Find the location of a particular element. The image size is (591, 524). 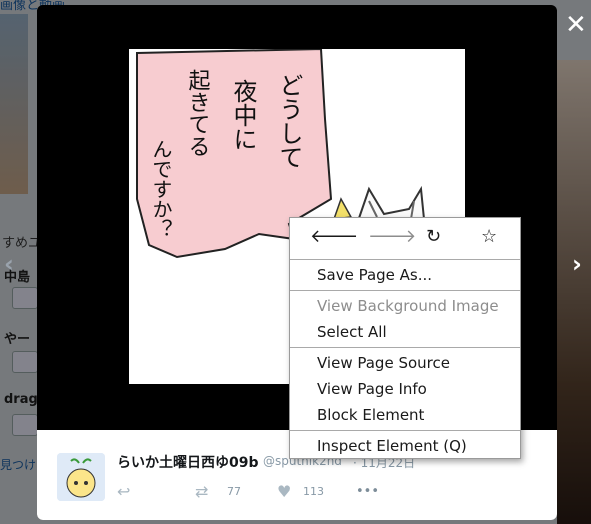

avatar-image is located at coordinates (81, 477).